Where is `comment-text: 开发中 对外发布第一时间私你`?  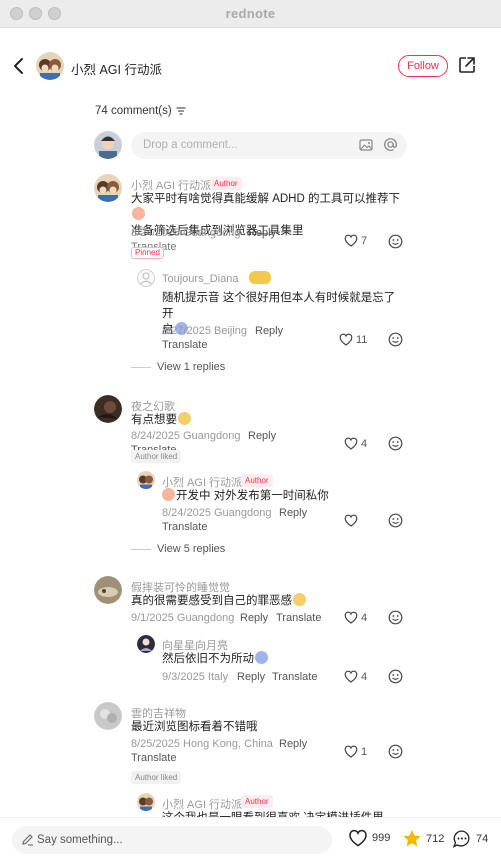 comment-text: 开发中 对外发布第一时间私你 is located at coordinates (245, 496).